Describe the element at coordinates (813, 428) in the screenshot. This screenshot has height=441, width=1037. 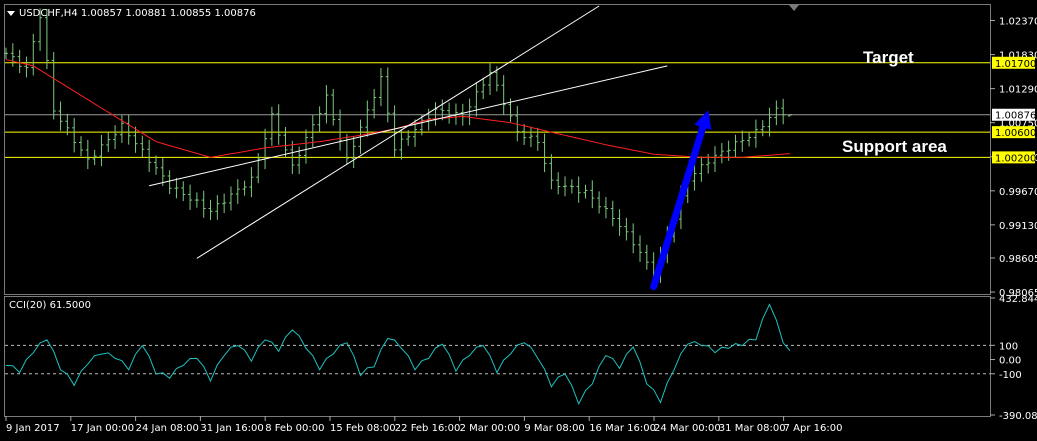
I see `time-tick-label: 7 Apr 16:00` at that location.